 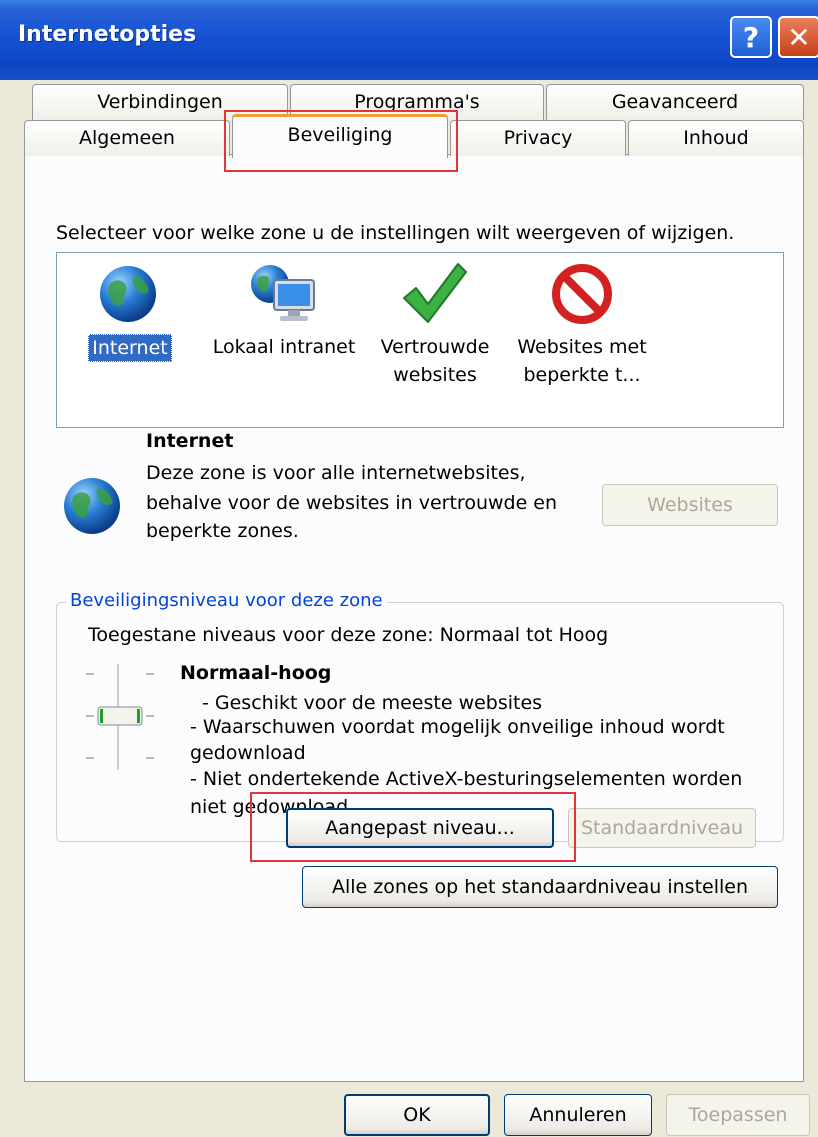 I want to click on help-button: ?, so click(x=751, y=37).